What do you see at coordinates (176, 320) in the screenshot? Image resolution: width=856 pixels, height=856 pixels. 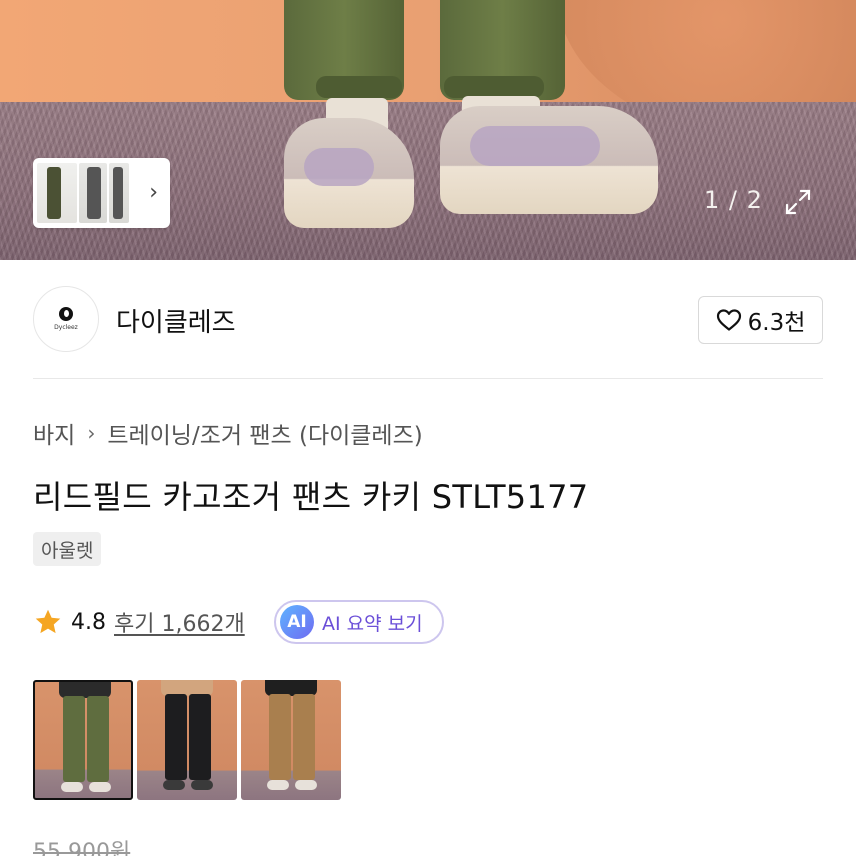 I see `seller-name: 다이클레즈` at bounding box center [176, 320].